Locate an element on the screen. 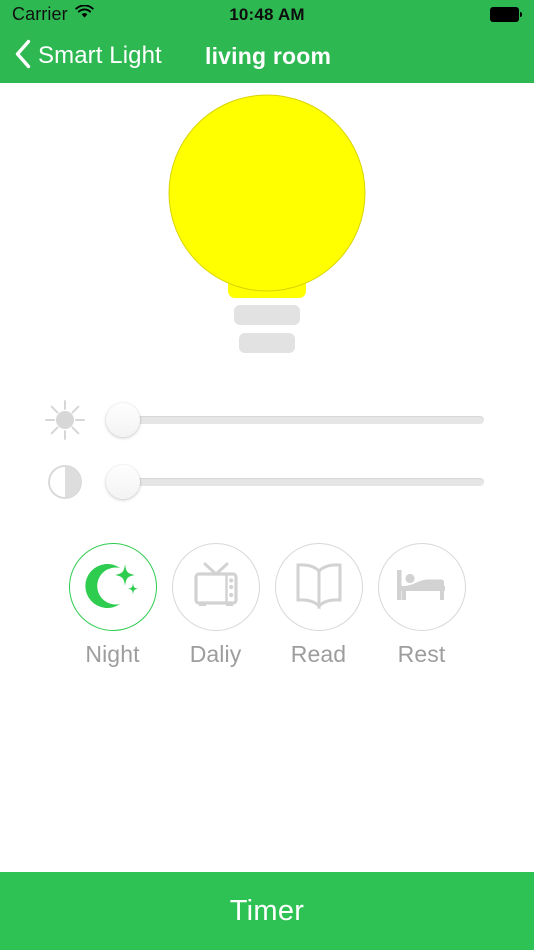 The image size is (534, 950). status-bar-right is located at coordinates (506, 14).